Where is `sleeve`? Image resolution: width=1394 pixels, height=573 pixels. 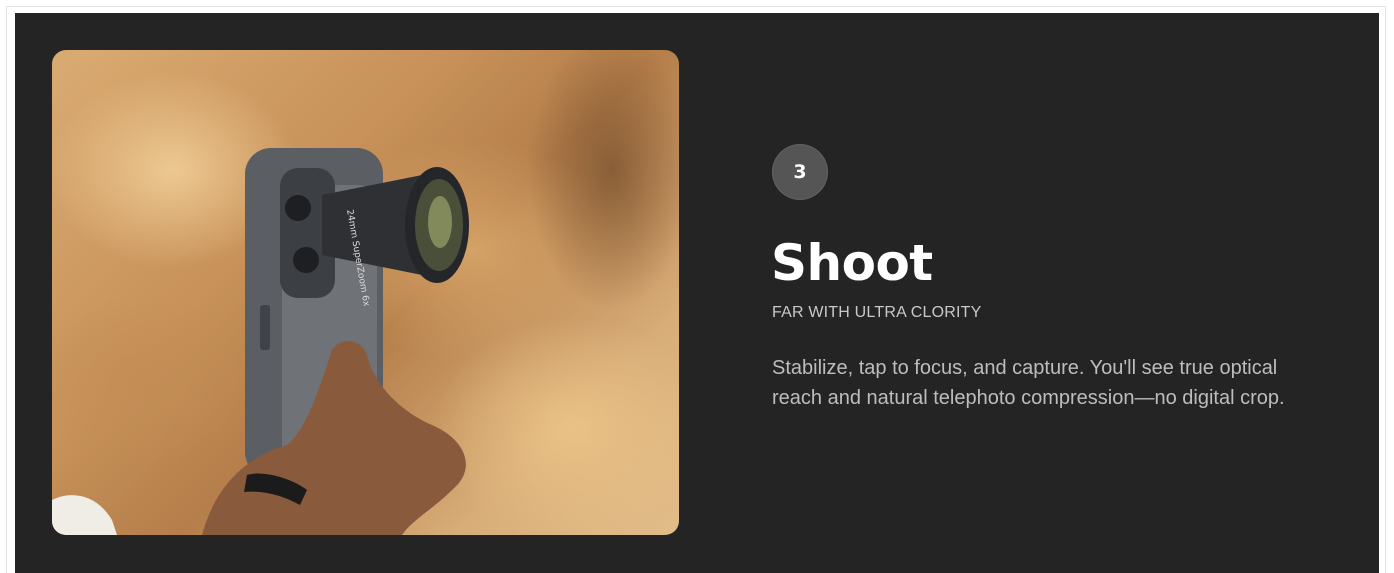
sleeve is located at coordinates (84, 515).